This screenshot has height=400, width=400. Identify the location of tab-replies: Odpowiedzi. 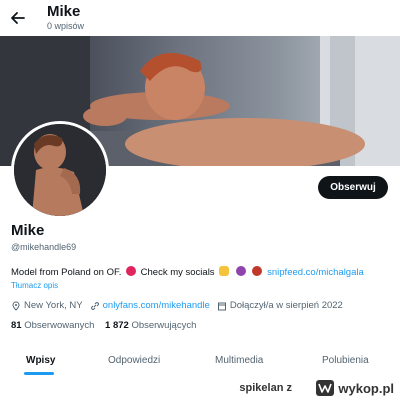
(134, 360).